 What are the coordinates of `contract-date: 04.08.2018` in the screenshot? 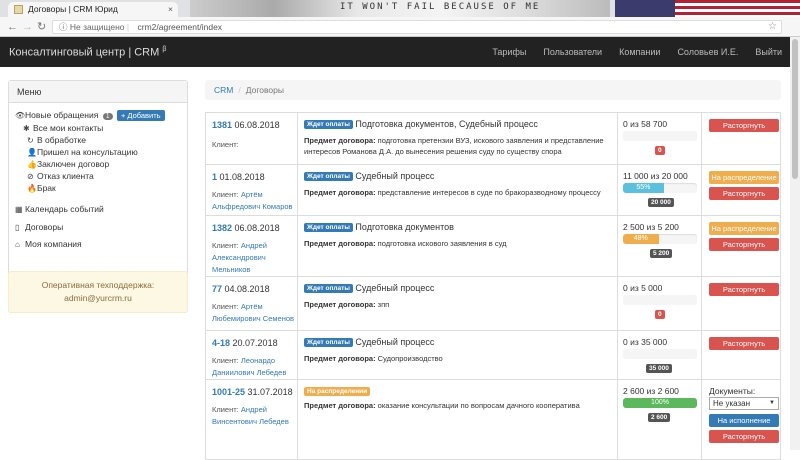 It's located at (247, 289).